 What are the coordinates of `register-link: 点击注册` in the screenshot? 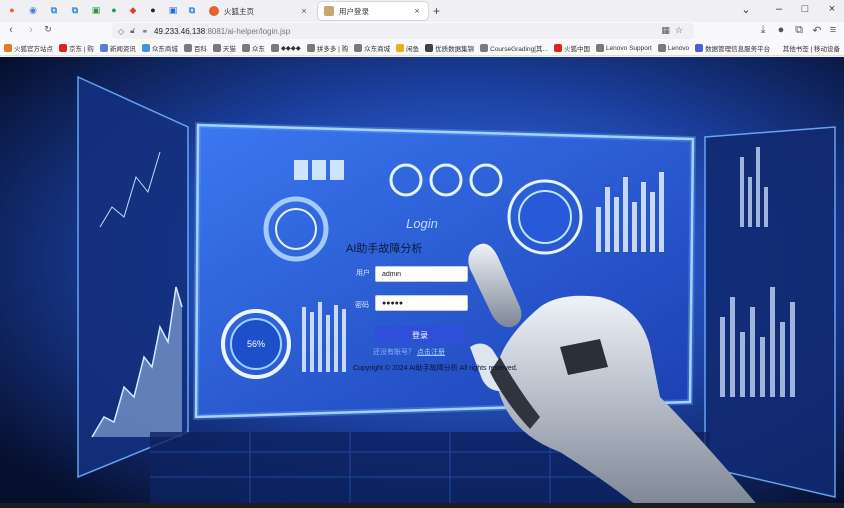 It's located at (431, 352).